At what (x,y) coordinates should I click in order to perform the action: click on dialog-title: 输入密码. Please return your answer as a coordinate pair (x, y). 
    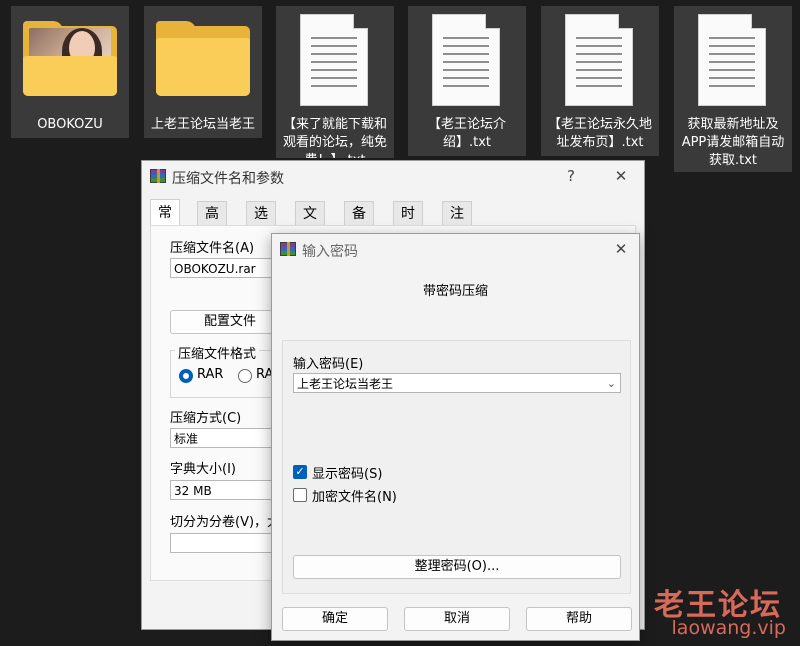
    Looking at the image, I should click on (330, 252).